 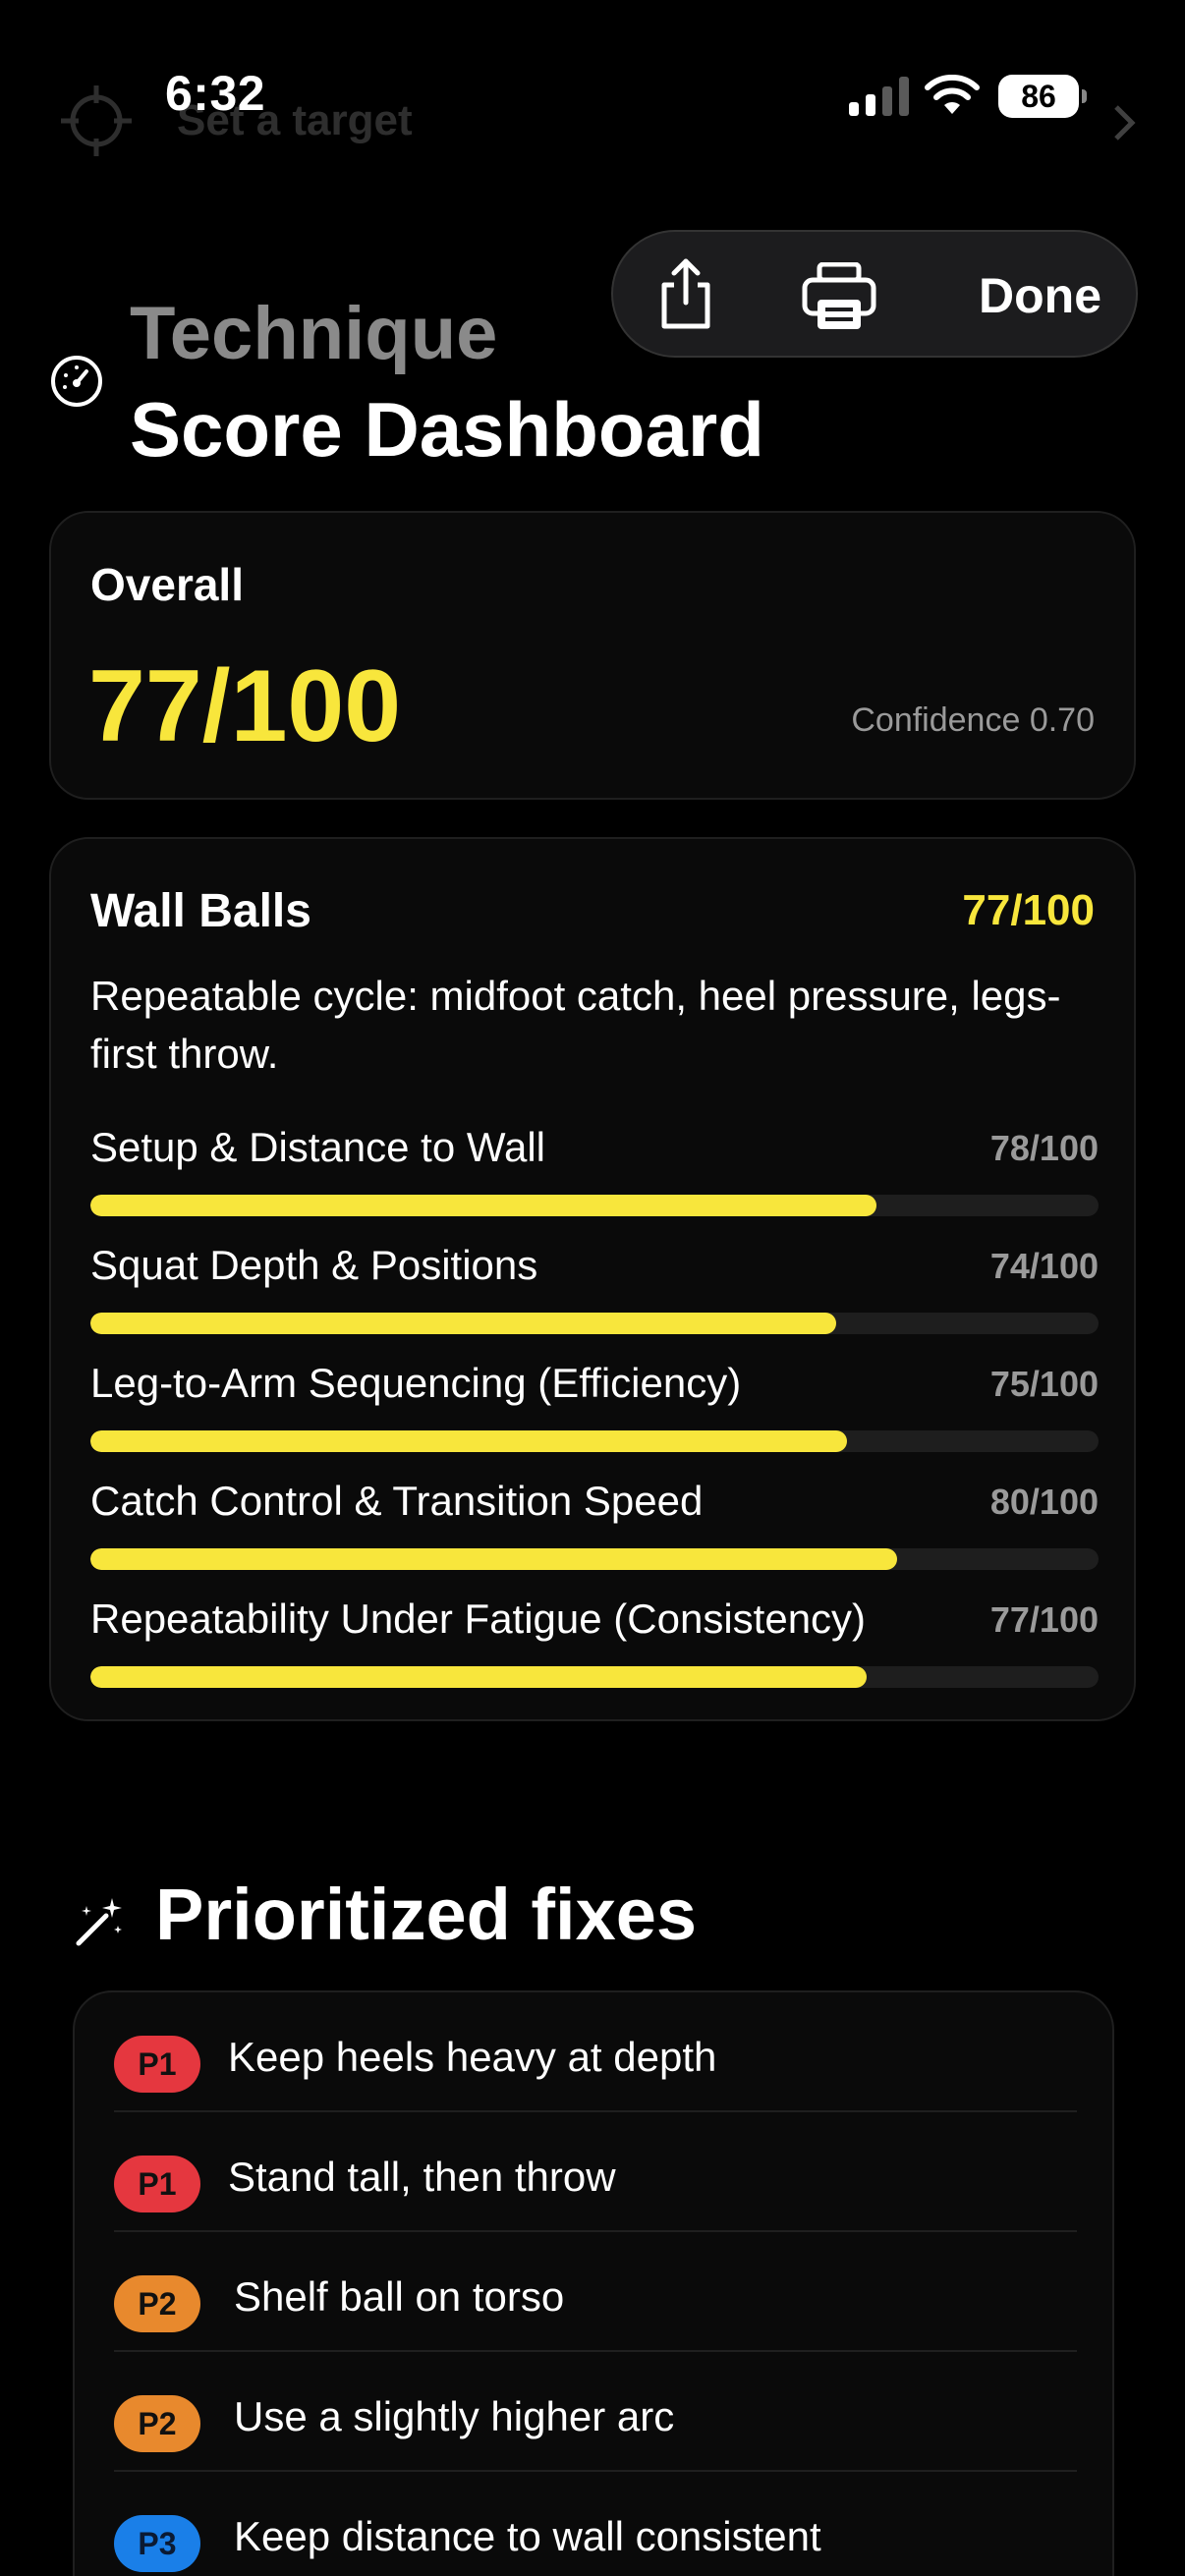 I want to click on chevron-right-icon, so click(x=1125, y=122).